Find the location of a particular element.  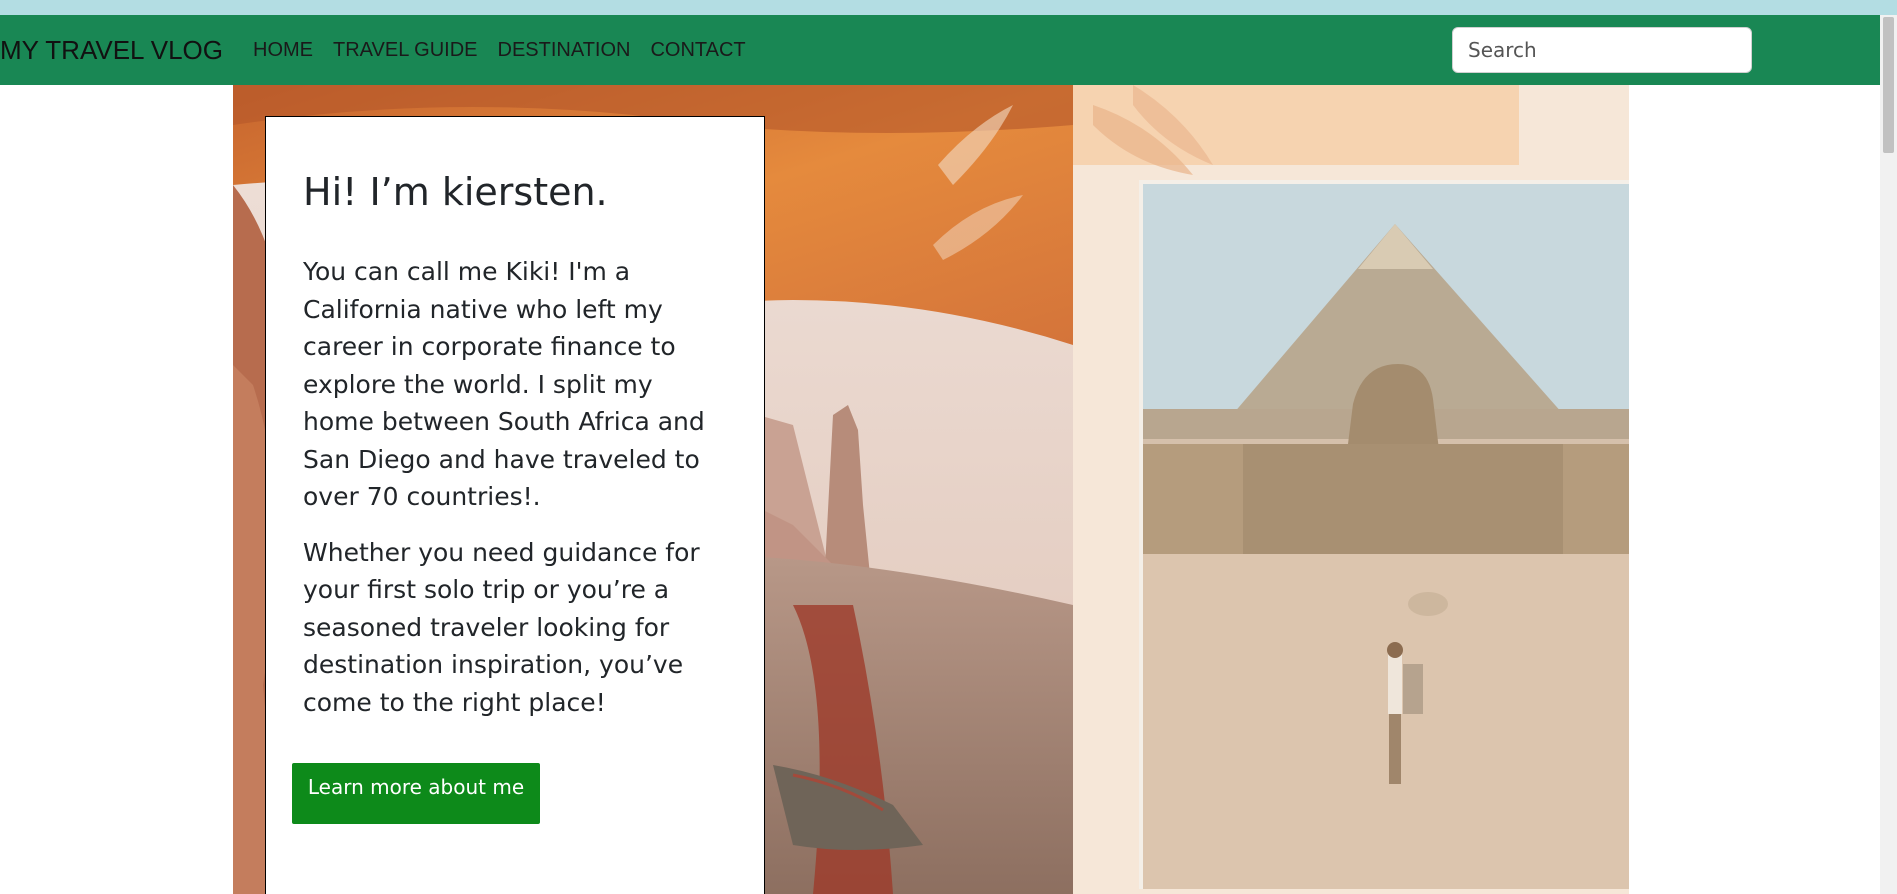

nav-link-travel-guide: TRAVEL GUIDE is located at coordinates (405, 50).